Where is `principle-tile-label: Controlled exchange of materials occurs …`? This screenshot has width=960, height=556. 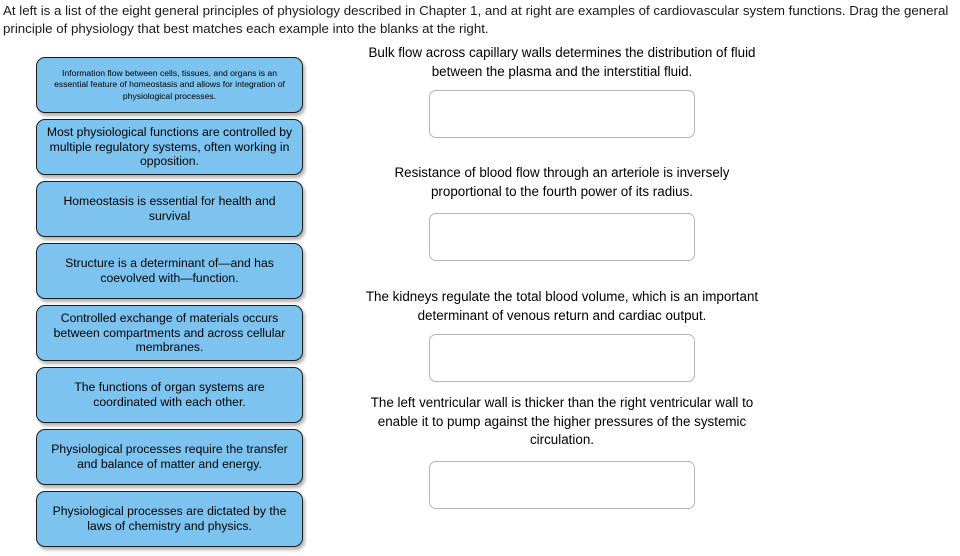 principle-tile-label: Controlled exchange of materials occurs … is located at coordinates (169, 333).